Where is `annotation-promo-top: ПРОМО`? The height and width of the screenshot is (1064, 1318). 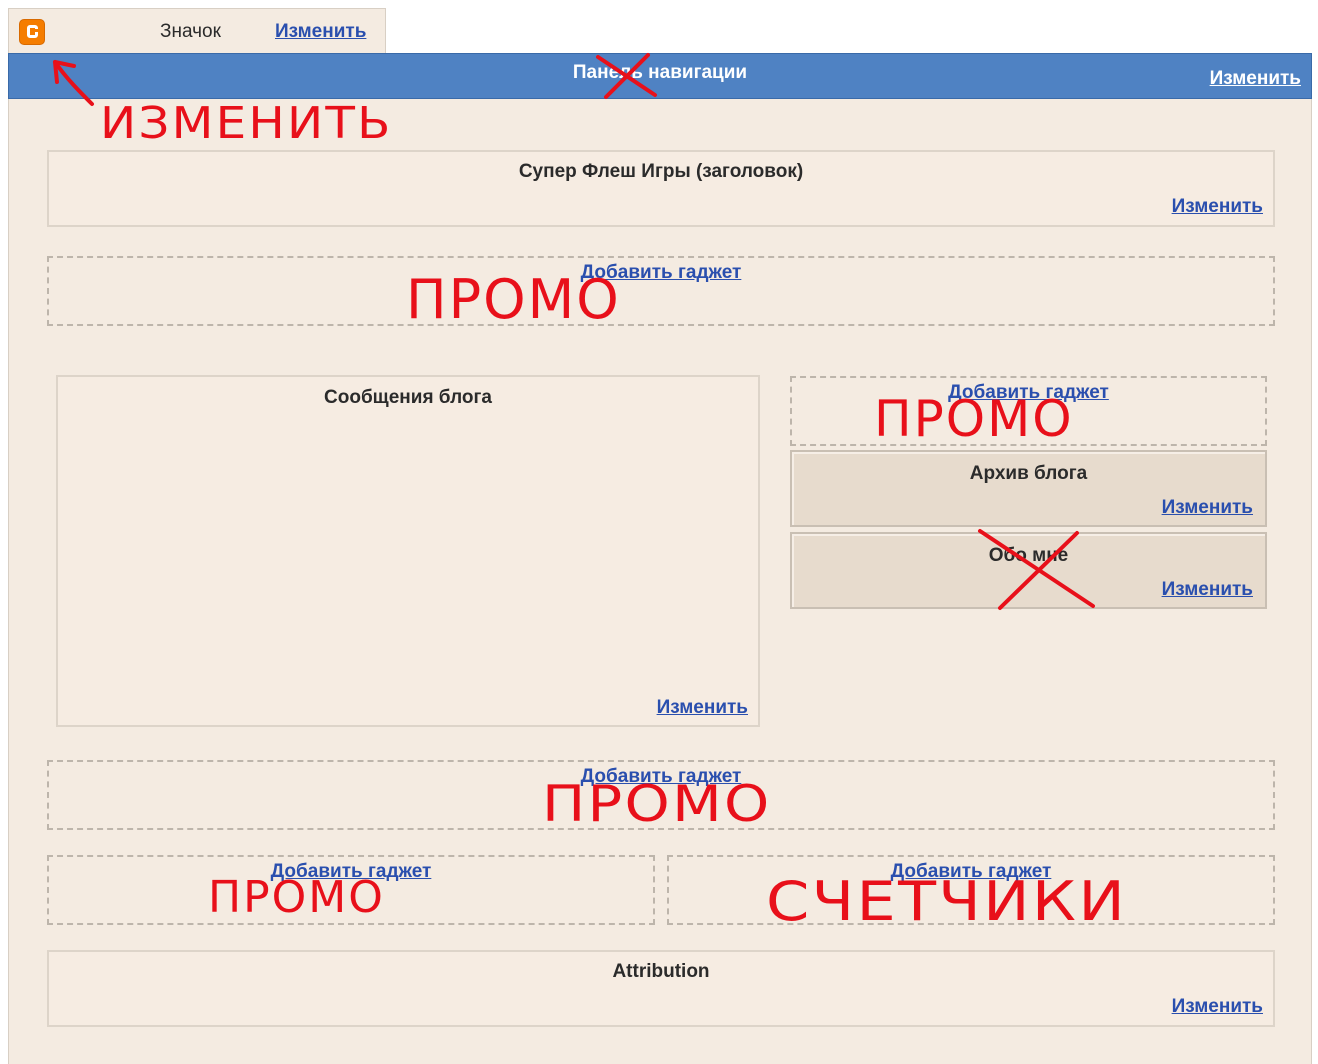 annotation-promo-top: ПРОМО is located at coordinates (513, 299).